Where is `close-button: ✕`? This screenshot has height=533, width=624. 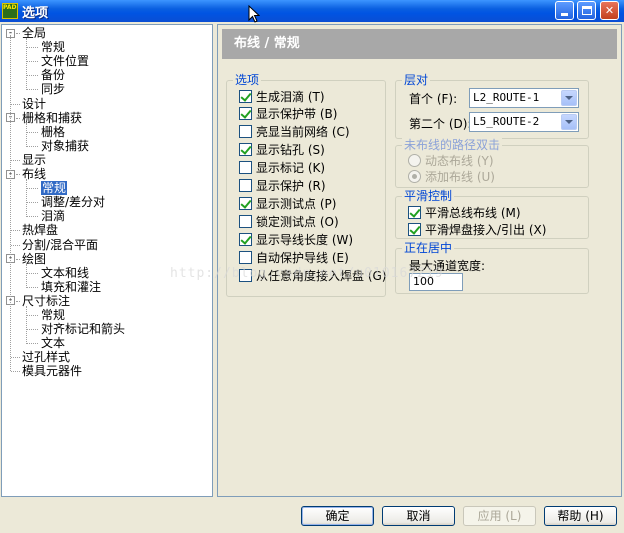
close-button: ✕ is located at coordinates (609, 10).